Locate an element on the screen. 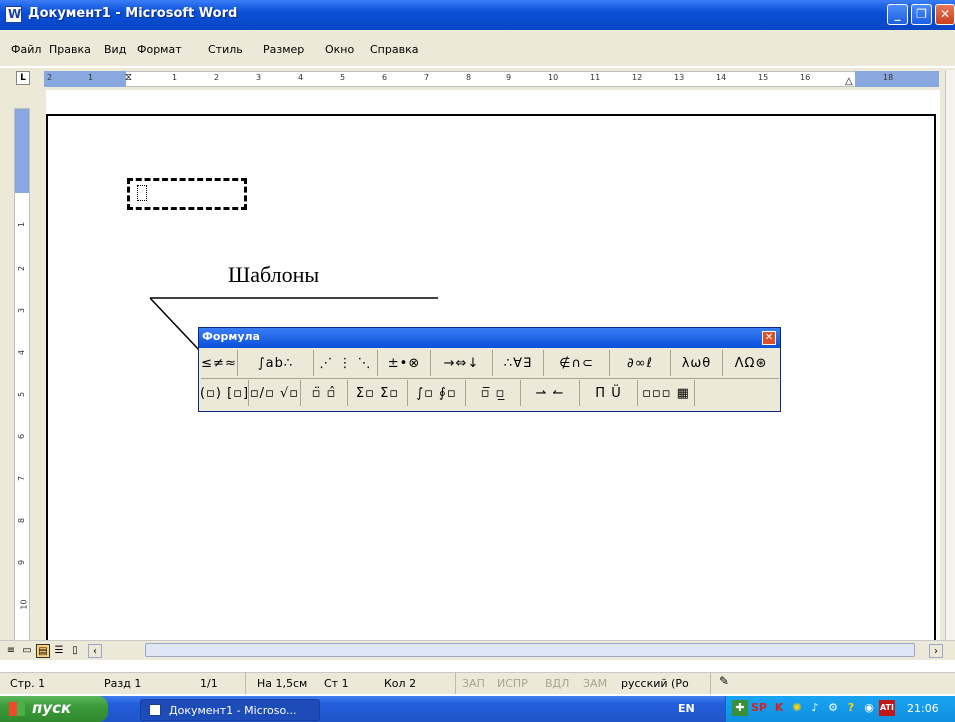 This screenshot has height=722, width=955. underbar-overbar-templates-button: ▫̅ ▫̲ is located at coordinates (493, 393).